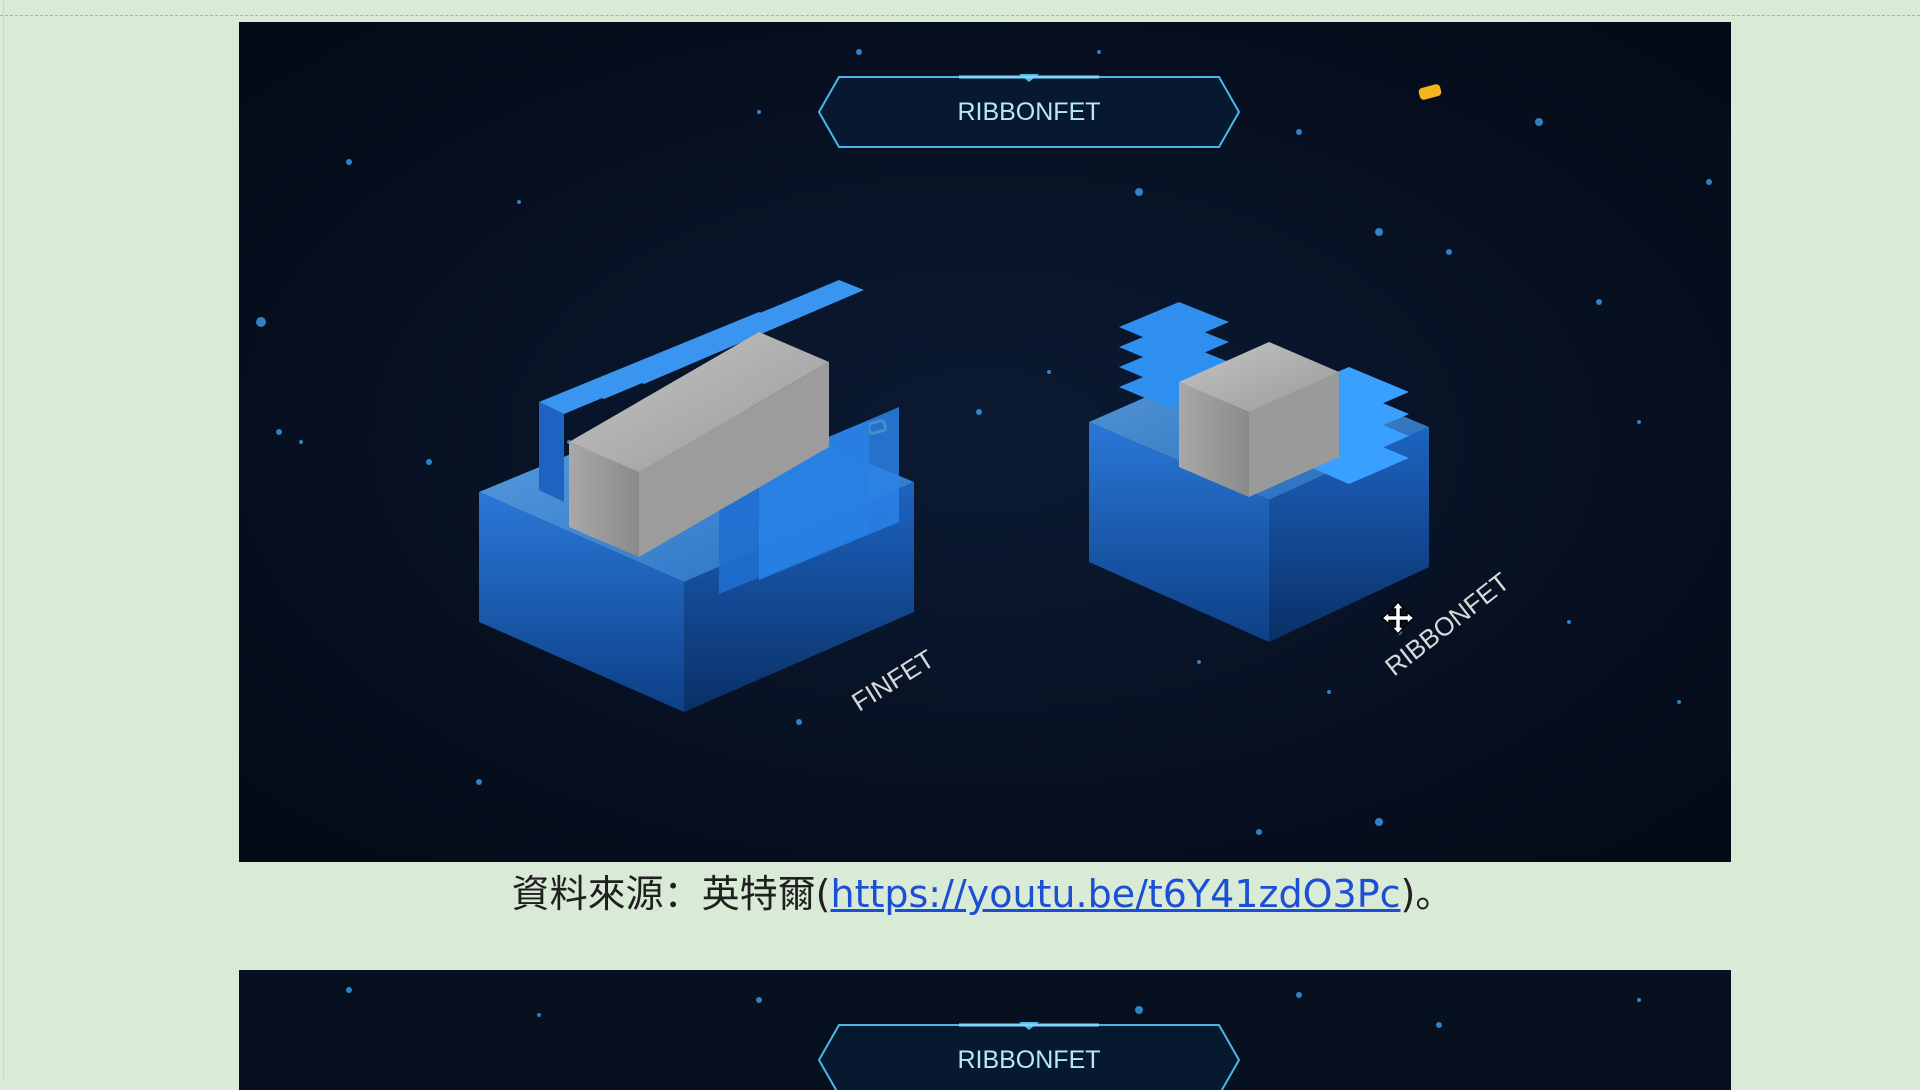 The image size is (1920, 1090). What do you see at coordinates (960, 15) in the screenshot?
I see `page-top-divider` at bounding box center [960, 15].